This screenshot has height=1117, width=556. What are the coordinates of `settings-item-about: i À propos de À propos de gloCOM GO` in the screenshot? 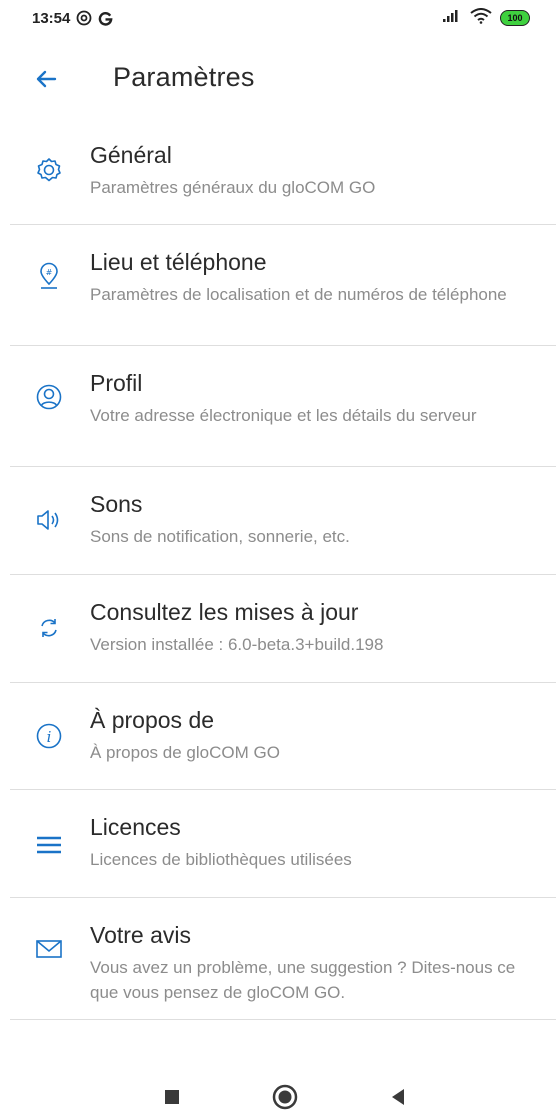 It's located at (278, 736).